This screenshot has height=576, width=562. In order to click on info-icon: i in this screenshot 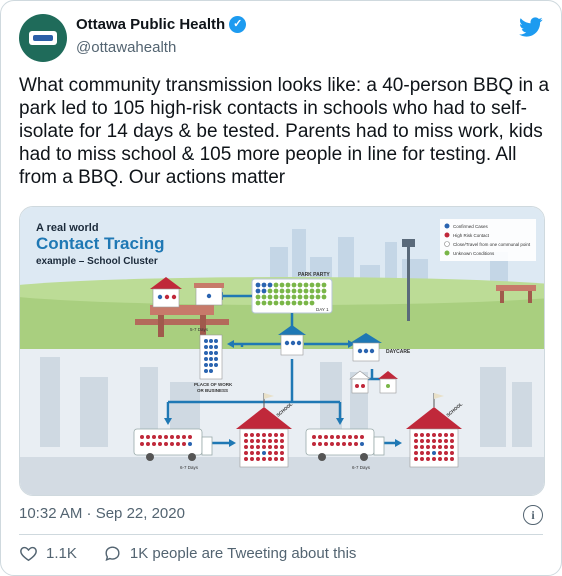, I will do `click(533, 515)`.